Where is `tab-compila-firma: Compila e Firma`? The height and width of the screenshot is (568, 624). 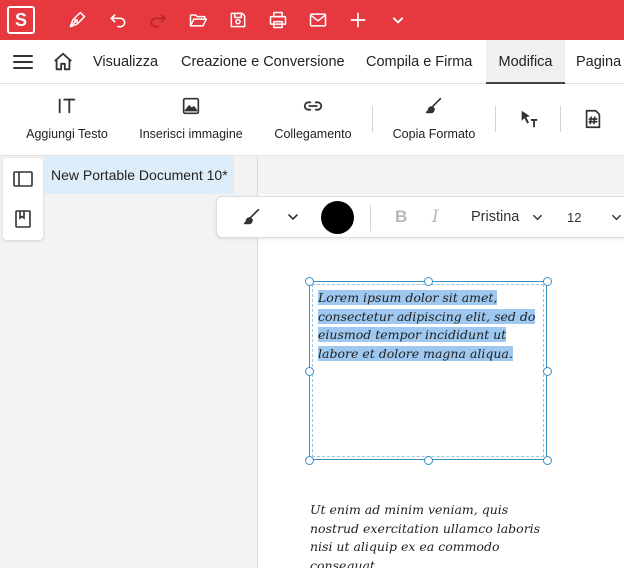
tab-compila-firma: Compila e Firma is located at coordinates (419, 62).